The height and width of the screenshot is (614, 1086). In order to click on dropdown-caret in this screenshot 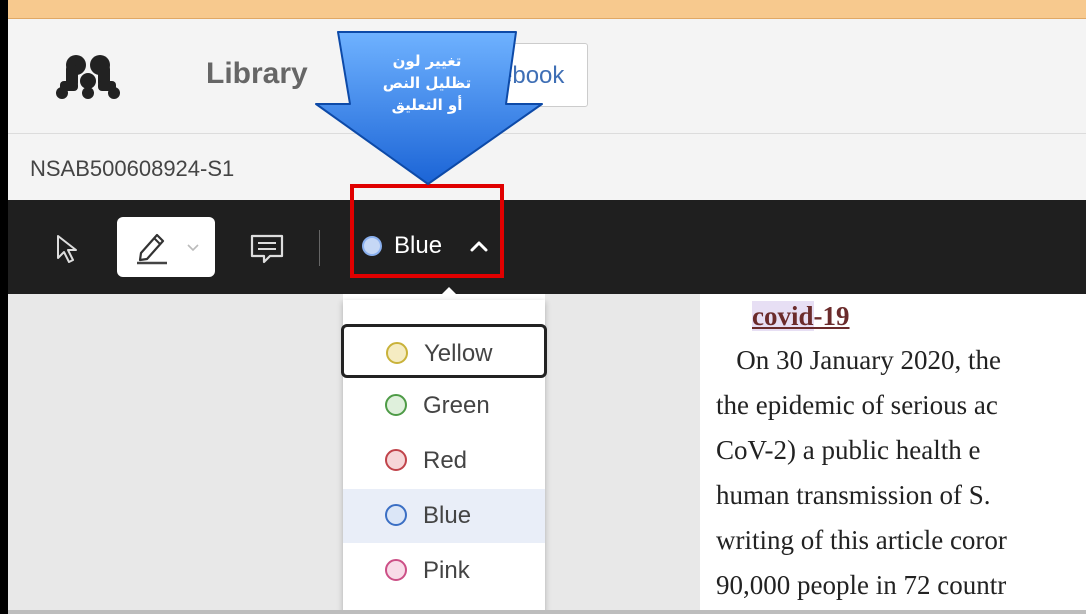, I will do `click(449, 293)`.